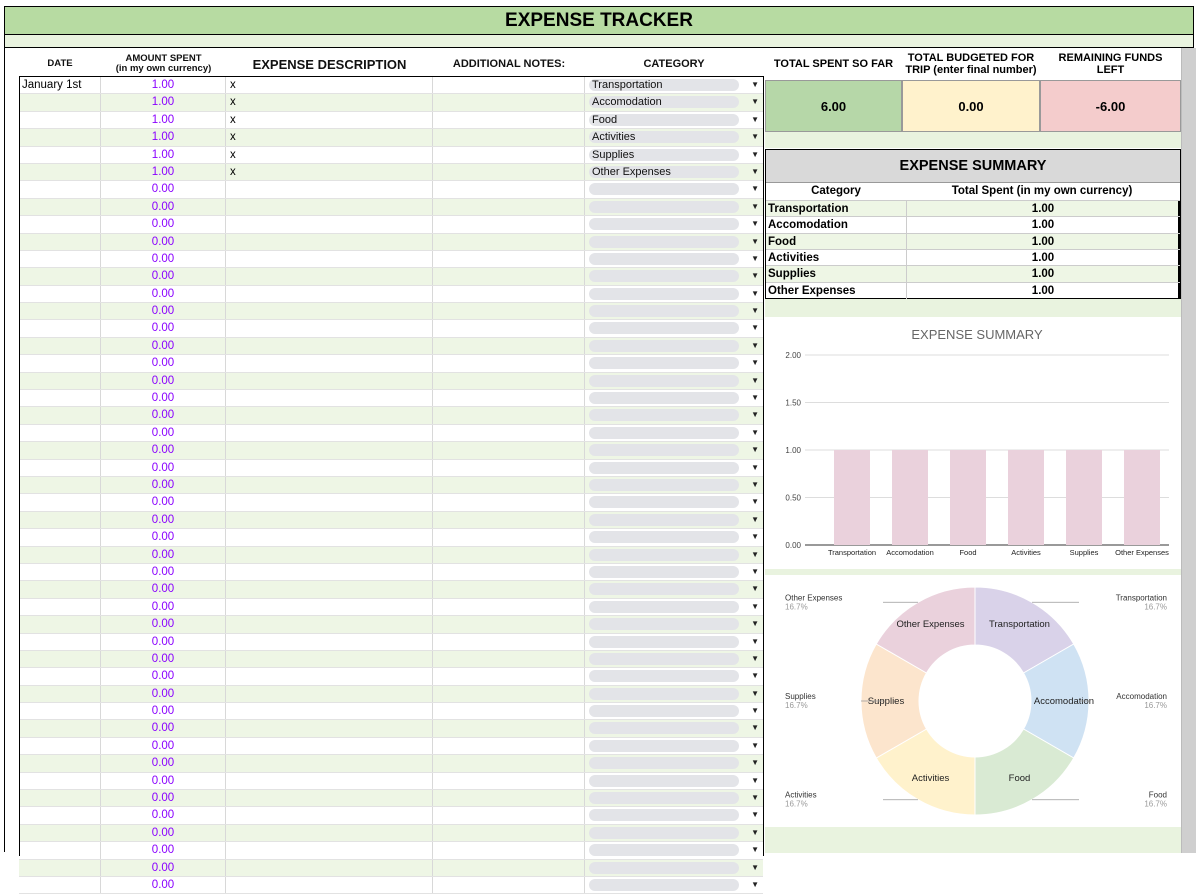 This screenshot has height=894, width=1200. What do you see at coordinates (664, 85) in the screenshot?
I see `category-chip: Transportation` at bounding box center [664, 85].